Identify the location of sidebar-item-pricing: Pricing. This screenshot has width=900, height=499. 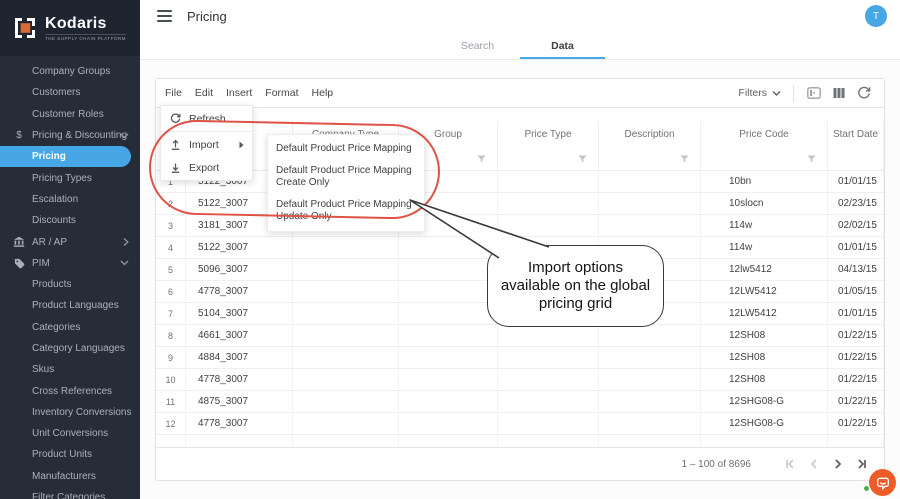
(65, 157).